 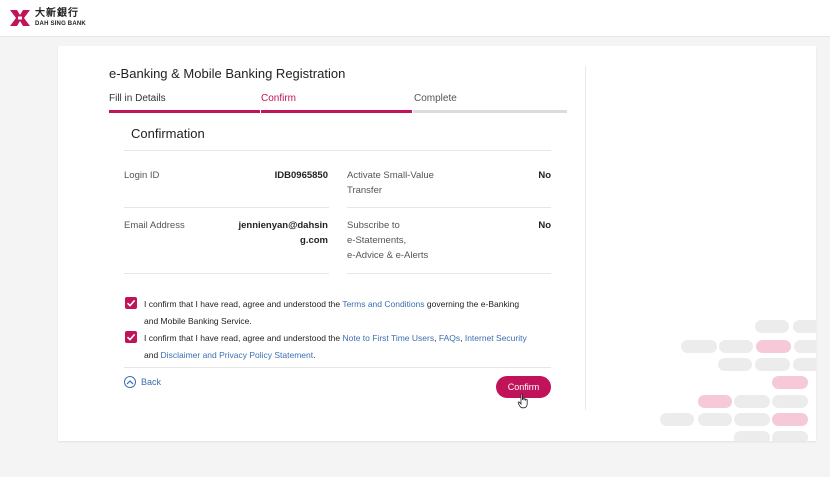 What do you see at coordinates (283, 225) in the screenshot?
I see `email-value-line1: jennienyan@dahsin` at bounding box center [283, 225].